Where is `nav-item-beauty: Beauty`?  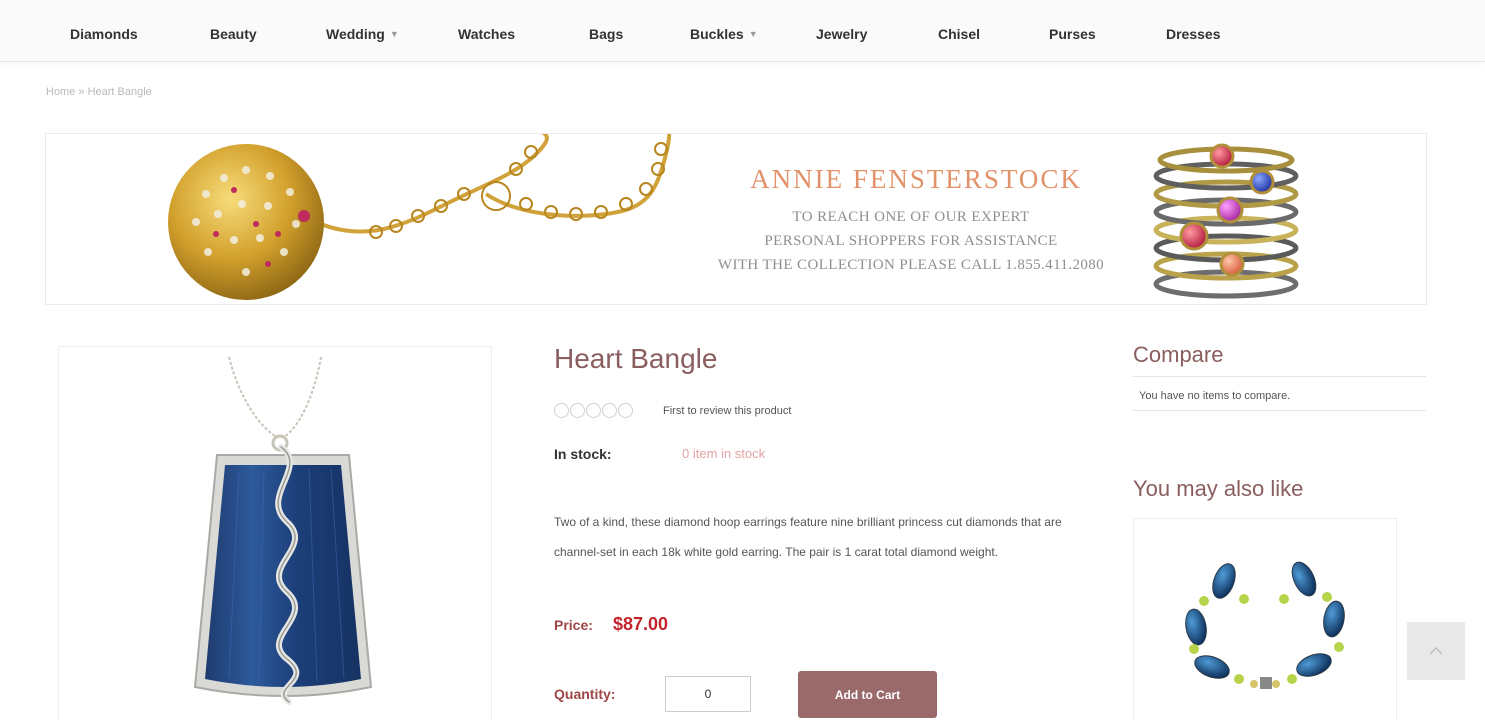
nav-item-beauty: Beauty is located at coordinates (233, 34).